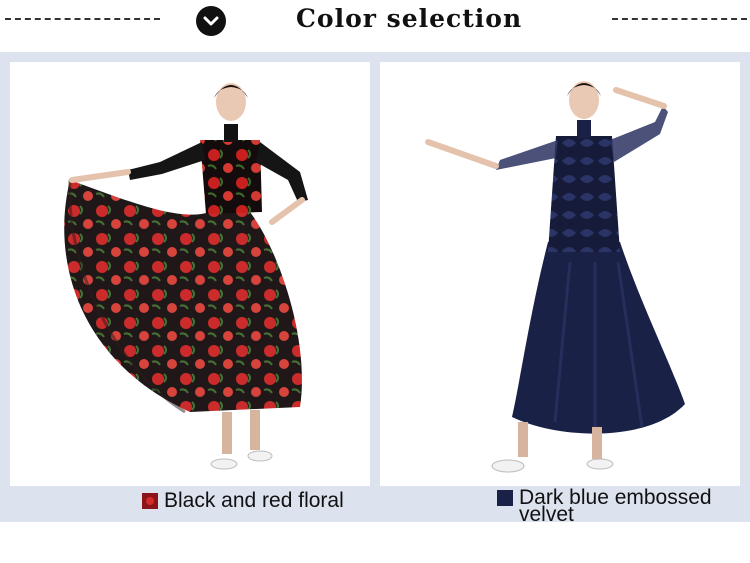  What do you see at coordinates (82, 19) in the screenshot?
I see `header-divider-left` at bounding box center [82, 19].